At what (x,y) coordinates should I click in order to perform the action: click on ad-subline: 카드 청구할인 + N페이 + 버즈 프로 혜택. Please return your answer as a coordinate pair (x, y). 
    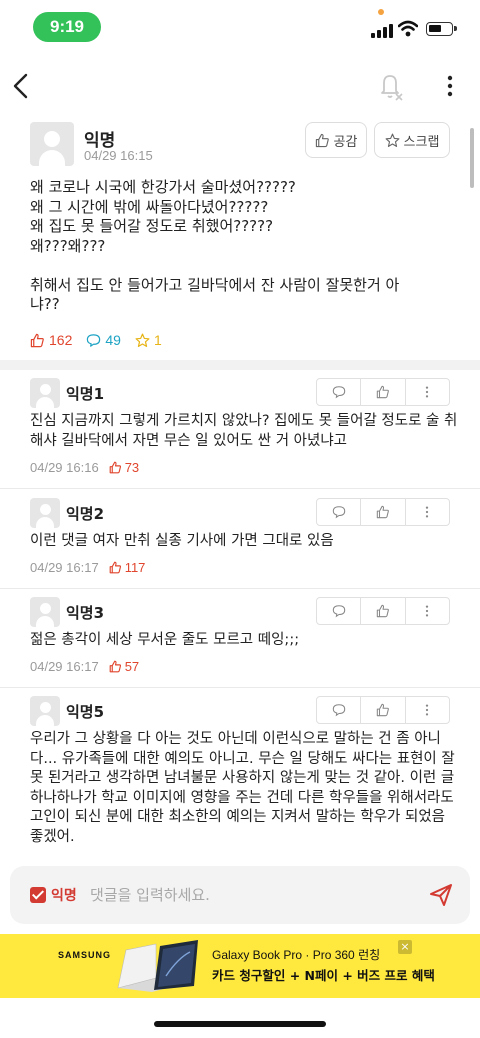
    Looking at the image, I should click on (323, 975).